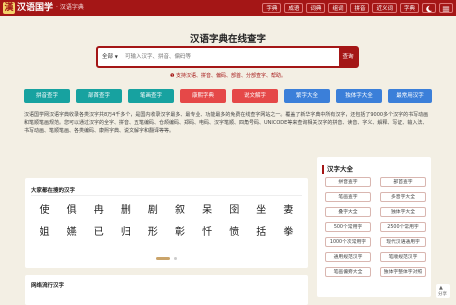  I want to click on menu-icon, so click(446, 8).